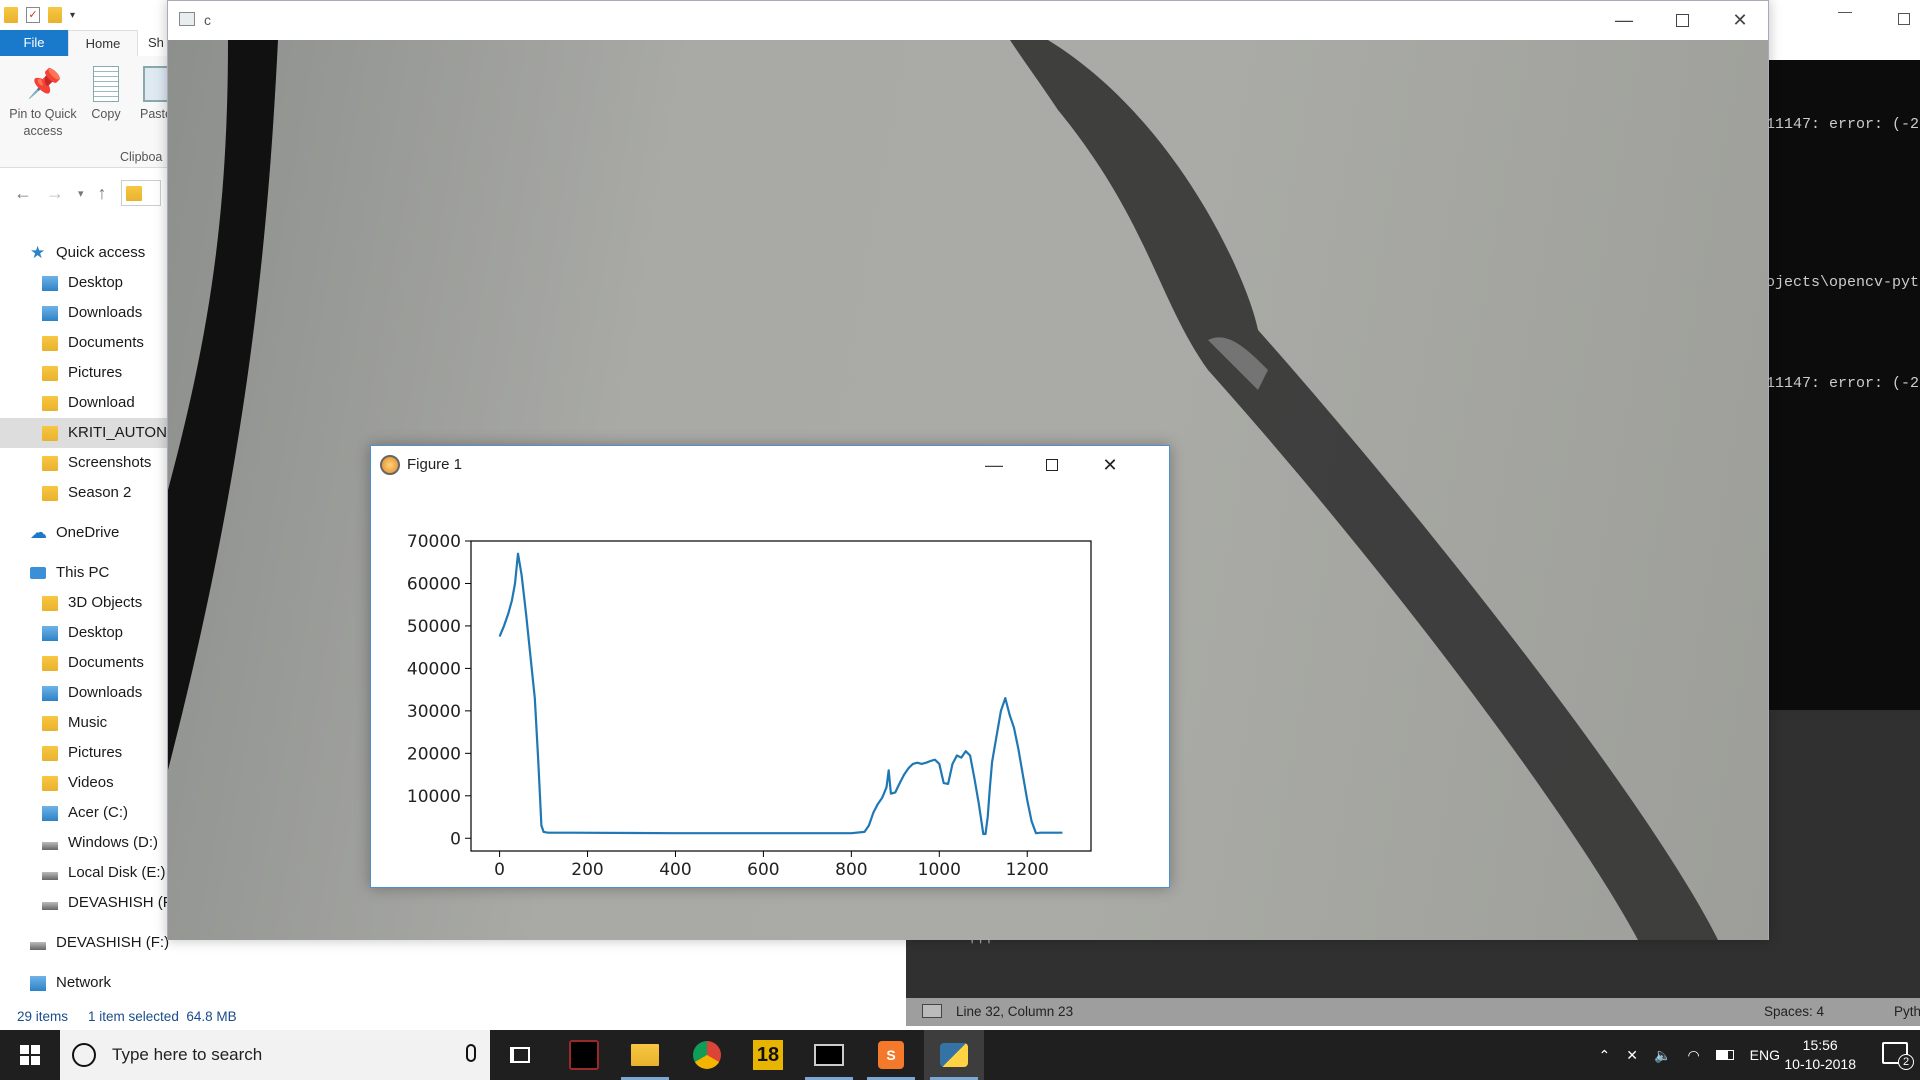  I want to click on address-bar, so click(140, 193).